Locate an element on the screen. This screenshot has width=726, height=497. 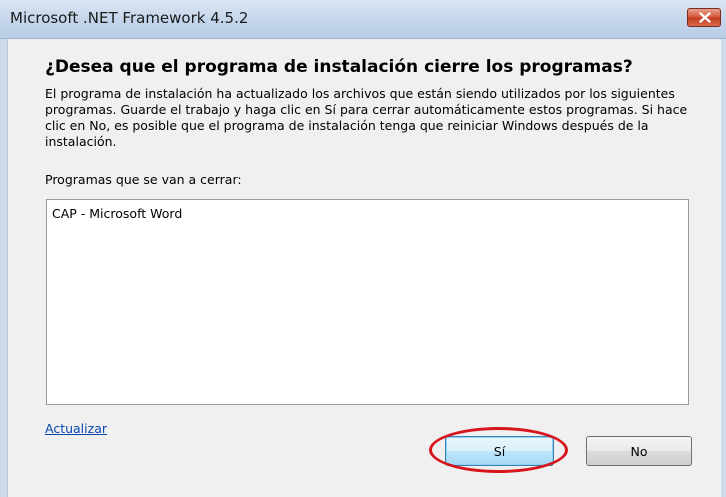
yes-button: Sí is located at coordinates (499, 451).